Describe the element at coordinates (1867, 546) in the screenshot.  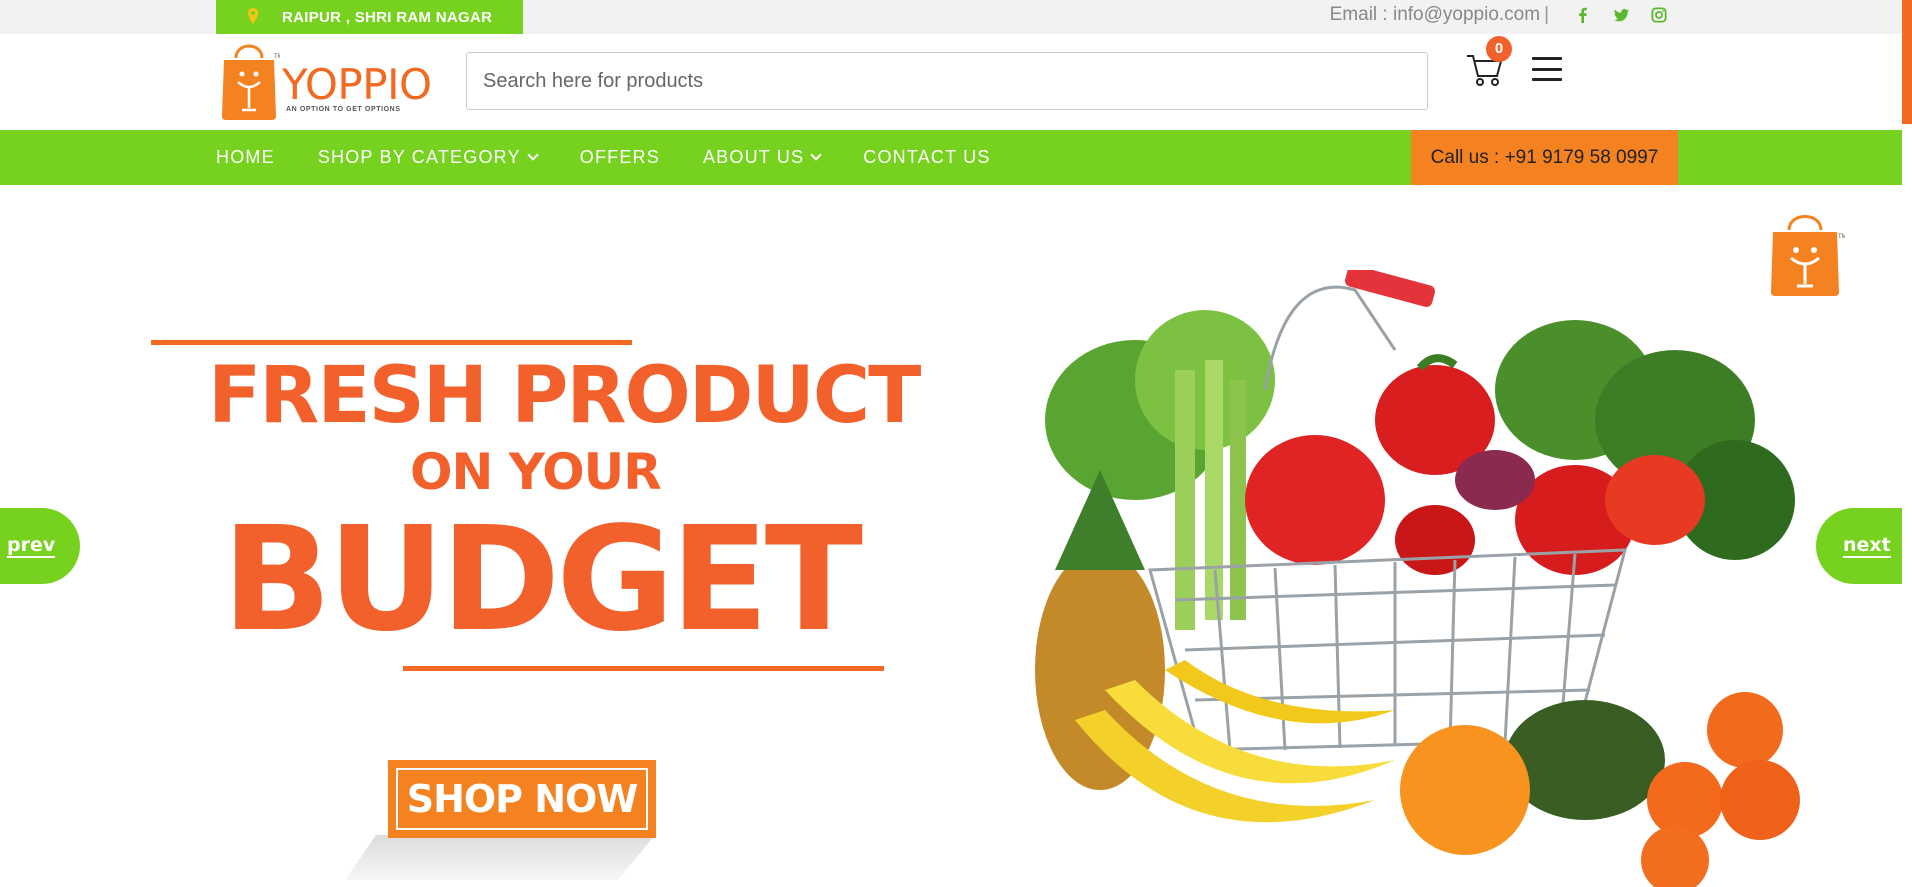
I see `next-label: next` at that location.